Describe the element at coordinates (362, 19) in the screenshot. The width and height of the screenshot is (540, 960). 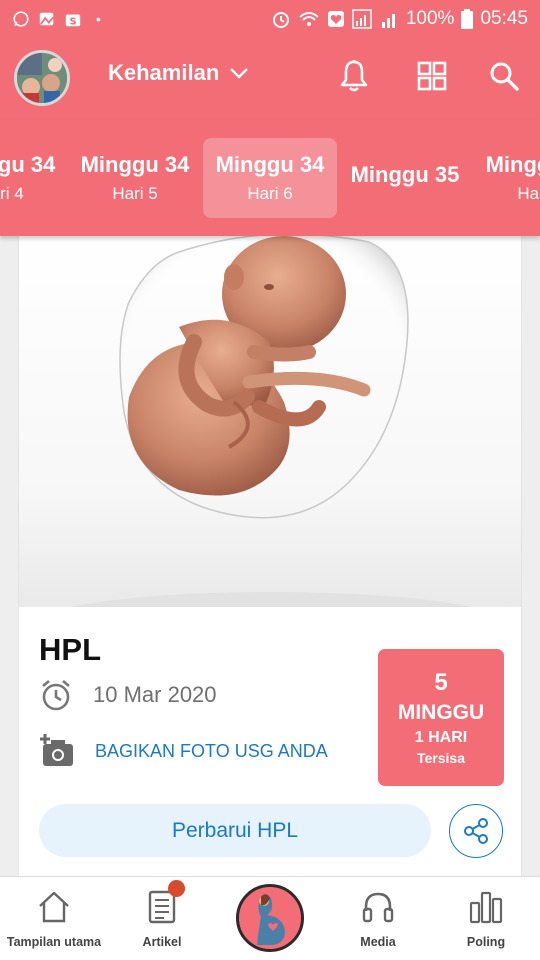
I see `signal-icon` at that location.